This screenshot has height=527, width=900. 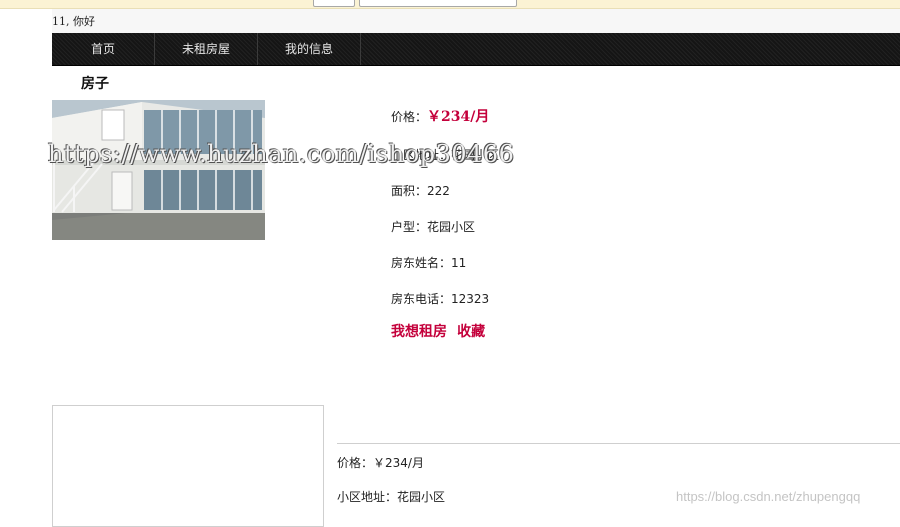 What do you see at coordinates (421, 299) in the screenshot?
I see `landlord-phone-label: 房东电话：` at bounding box center [421, 299].